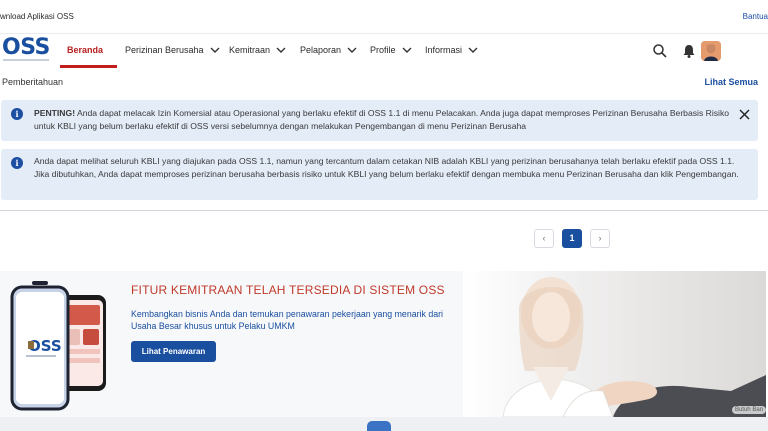 The width and height of the screenshot is (768, 431). I want to click on avatar, so click(711, 51).